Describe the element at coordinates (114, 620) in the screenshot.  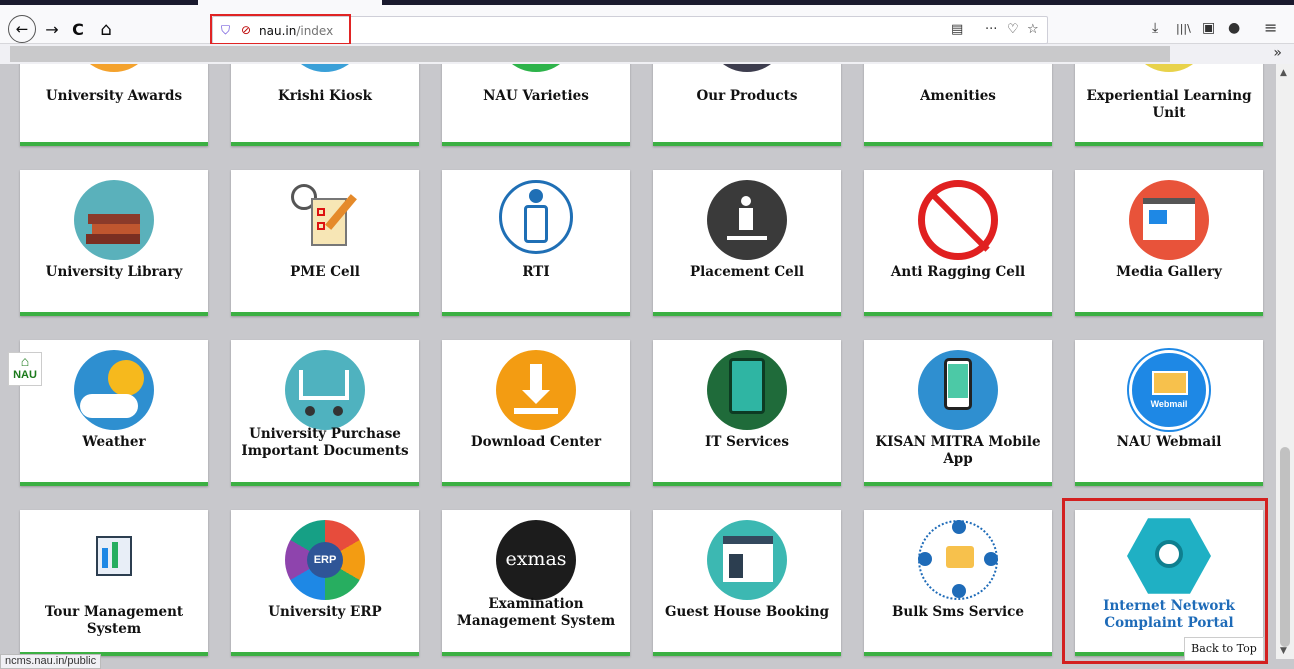
I see `card-title: Tour Management System` at that location.